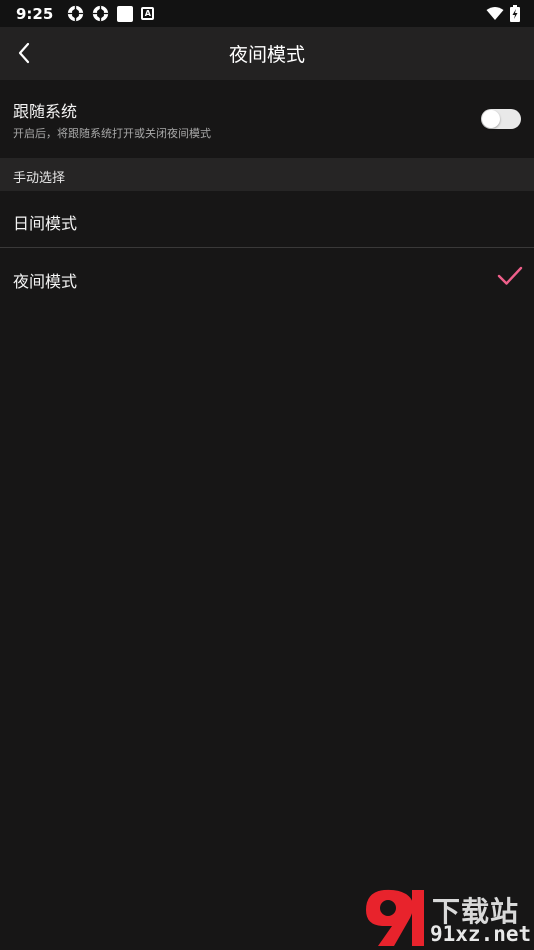 The image size is (534, 950). I want to click on follow-system-toggle, so click(501, 119).